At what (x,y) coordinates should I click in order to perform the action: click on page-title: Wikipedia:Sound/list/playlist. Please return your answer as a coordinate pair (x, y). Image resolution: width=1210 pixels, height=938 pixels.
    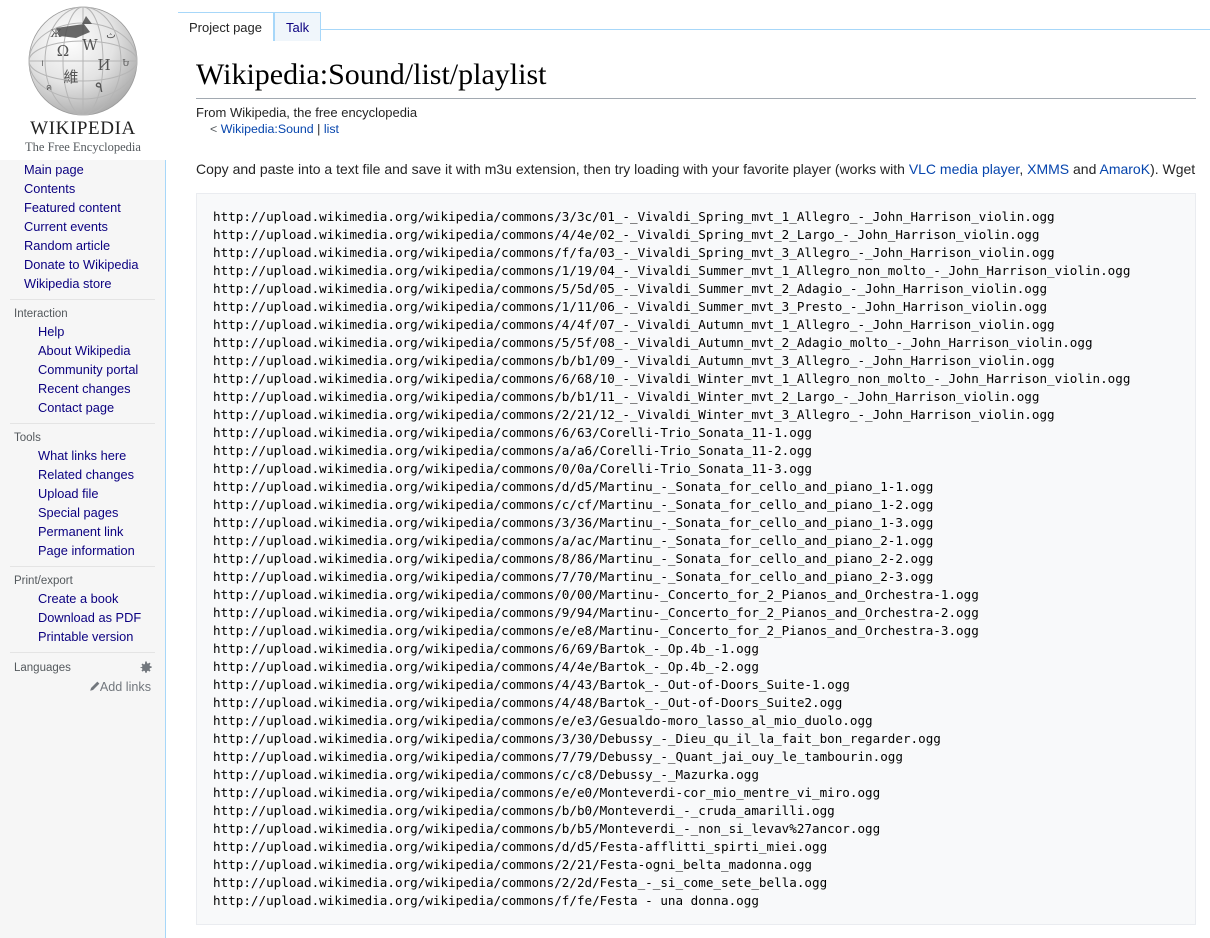
    Looking at the image, I should click on (696, 77).